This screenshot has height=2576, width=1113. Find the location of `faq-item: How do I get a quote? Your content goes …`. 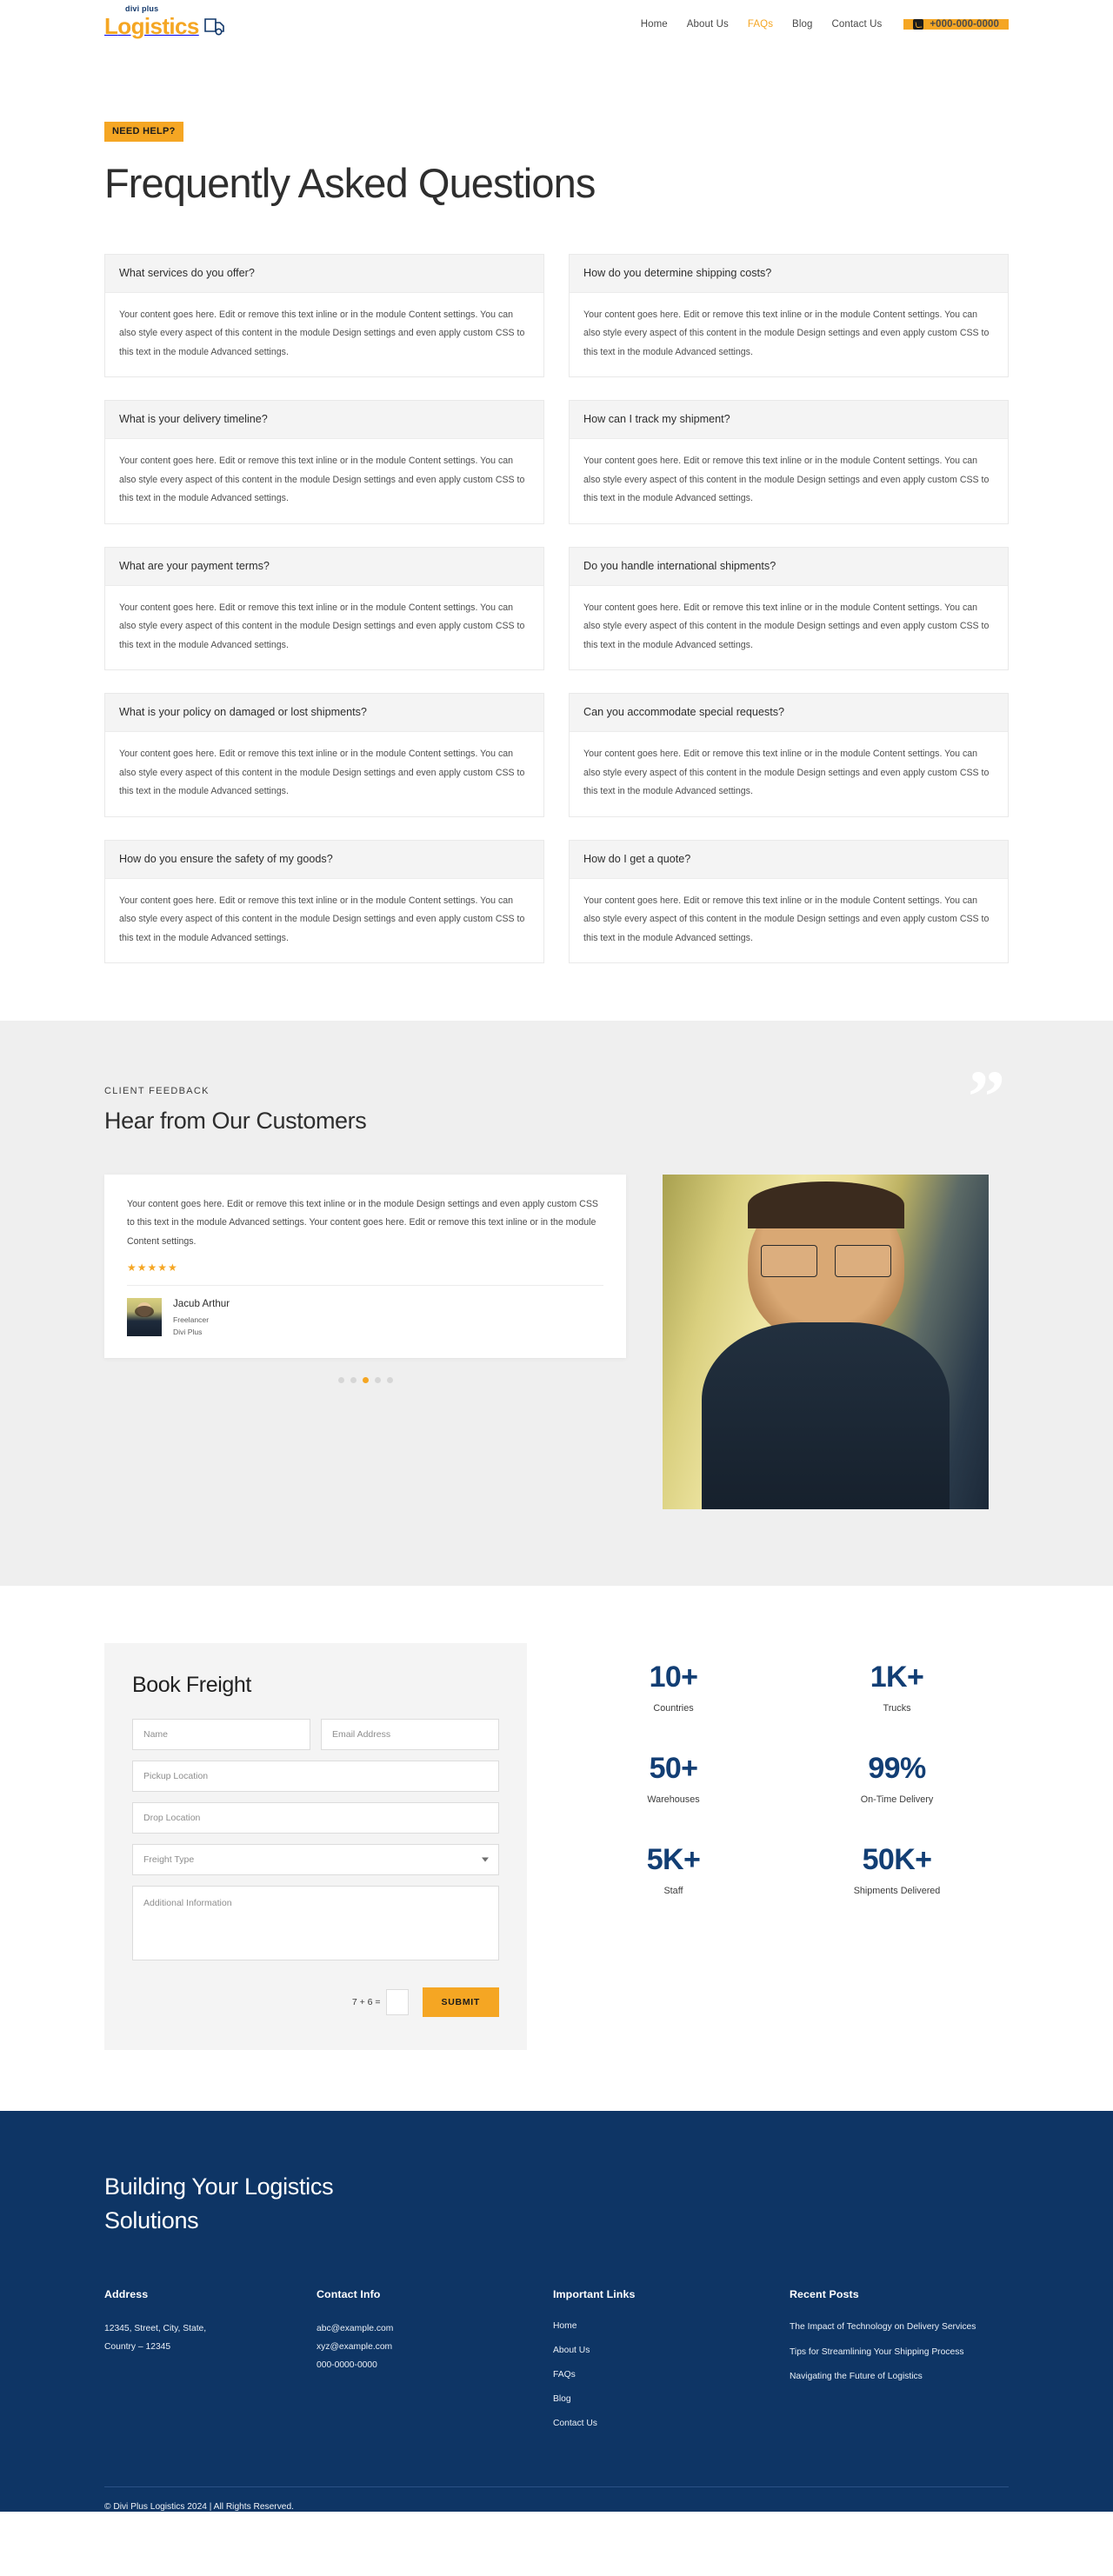

faq-item: How do I get a quote? Your content goes … is located at coordinates (789, 901).